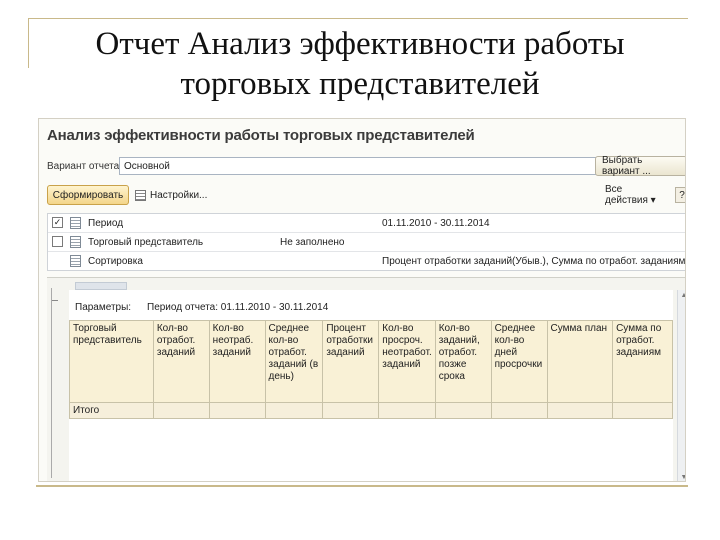 The width and height of the screenshot is (720, 540). I want to click on scroll-down-icon: ▼, so click(682, 477).